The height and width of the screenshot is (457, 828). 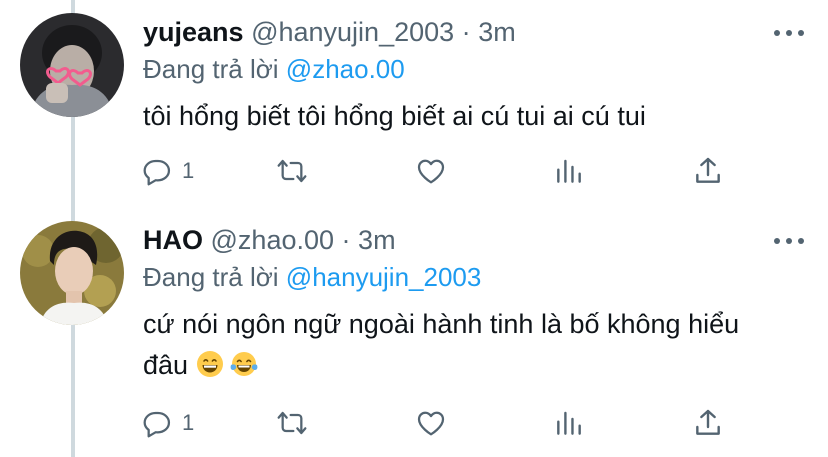 What do you see at coordinates (173, 240) in the screenshot?
I see `display-name: HAO` at bounding box center [173, 240].